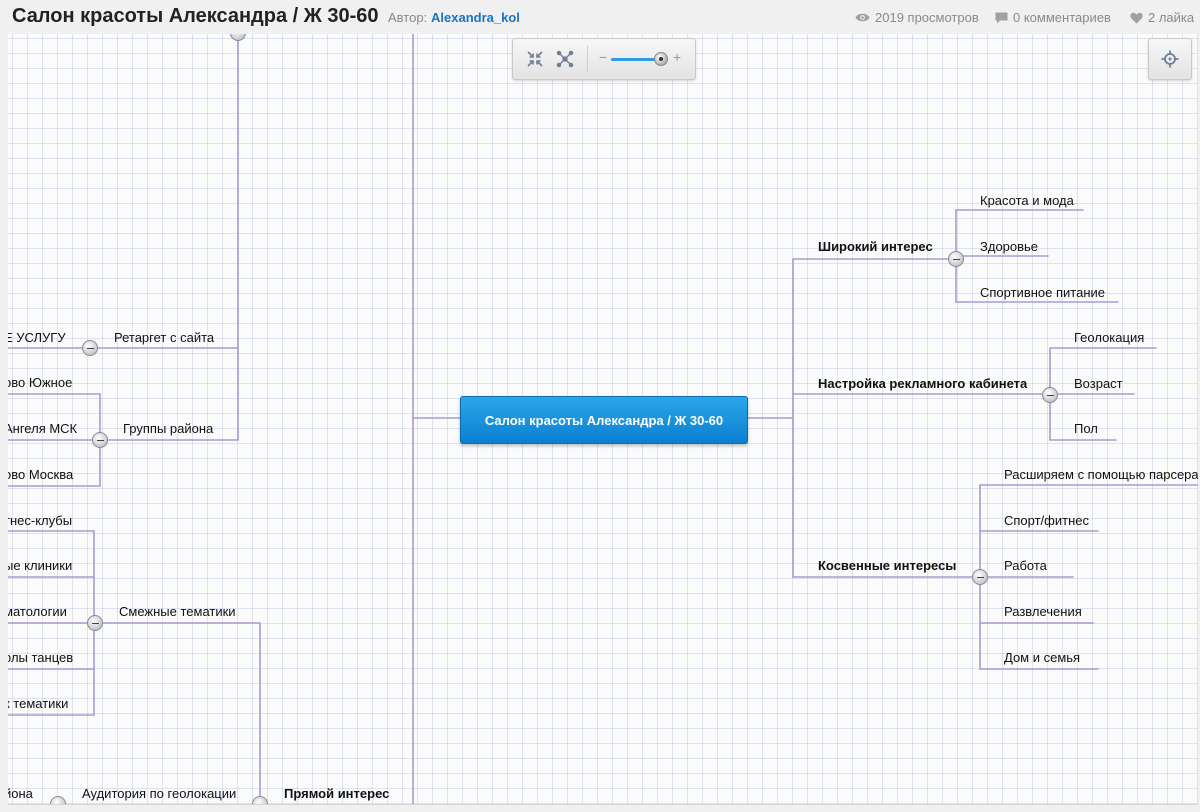 The height and width of the screenshot is (812, 1200). What do you see at coordinates (862, 17) in the screenshot?
I see `eye-icon` at bounding box center [862, 17].